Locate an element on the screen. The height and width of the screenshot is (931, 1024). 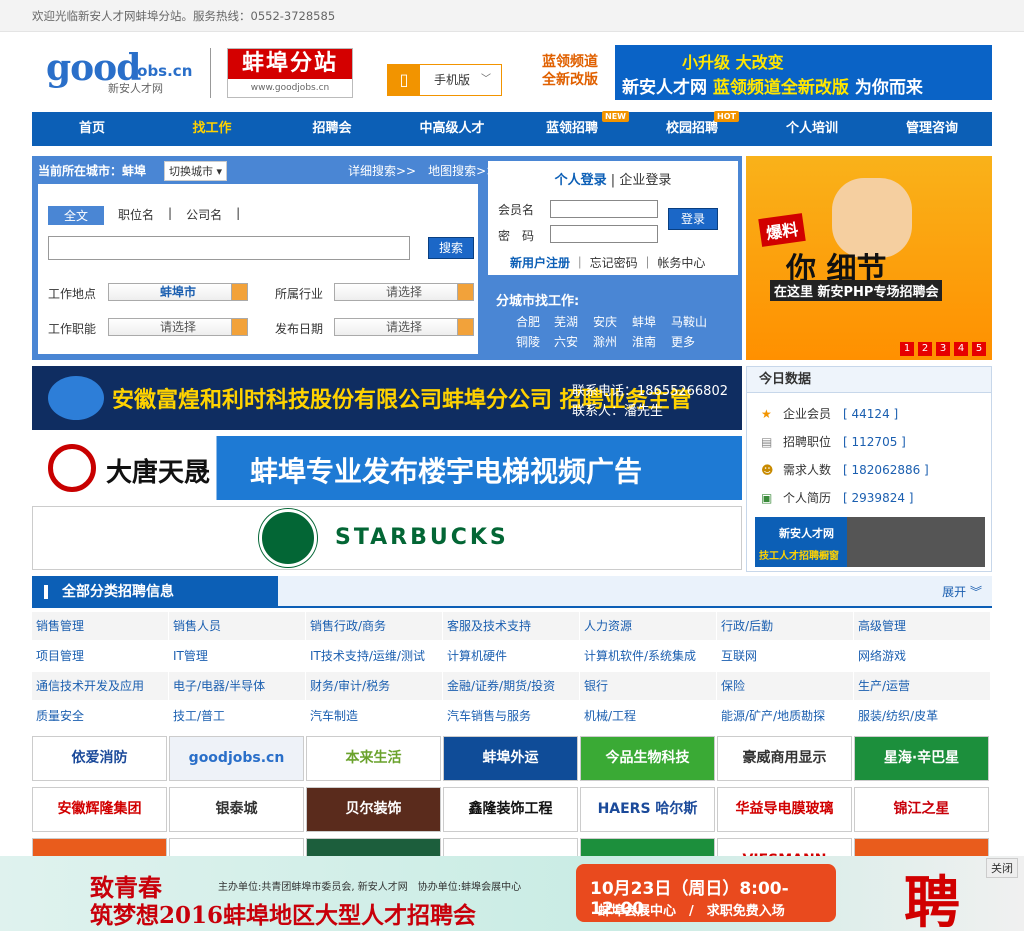
category-link: IT技术支持/运维/测试 is located at coordinates (374, 656).